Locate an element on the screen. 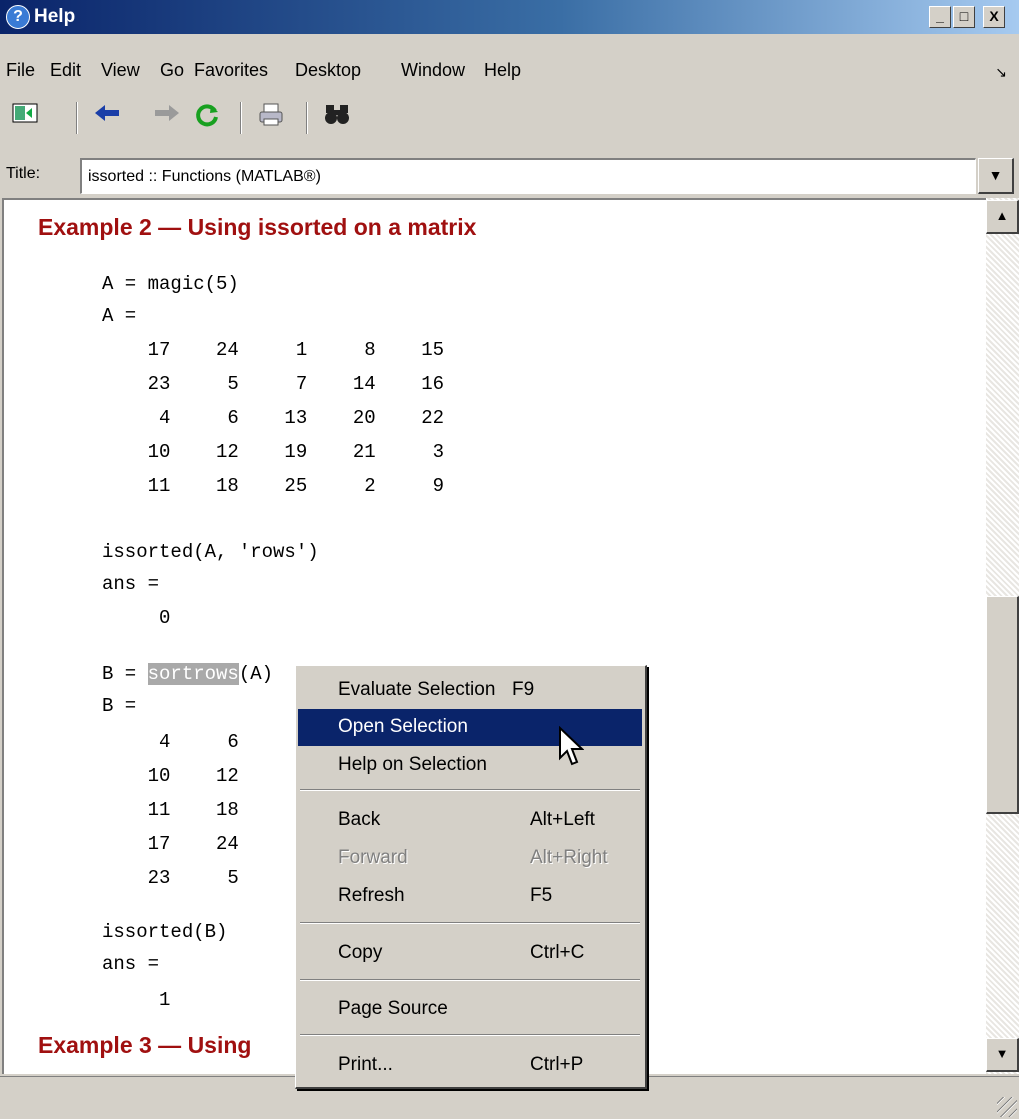  menu-item-evaluate-selection: Evaluate Selection F9 is located at coordinates (470, 690).